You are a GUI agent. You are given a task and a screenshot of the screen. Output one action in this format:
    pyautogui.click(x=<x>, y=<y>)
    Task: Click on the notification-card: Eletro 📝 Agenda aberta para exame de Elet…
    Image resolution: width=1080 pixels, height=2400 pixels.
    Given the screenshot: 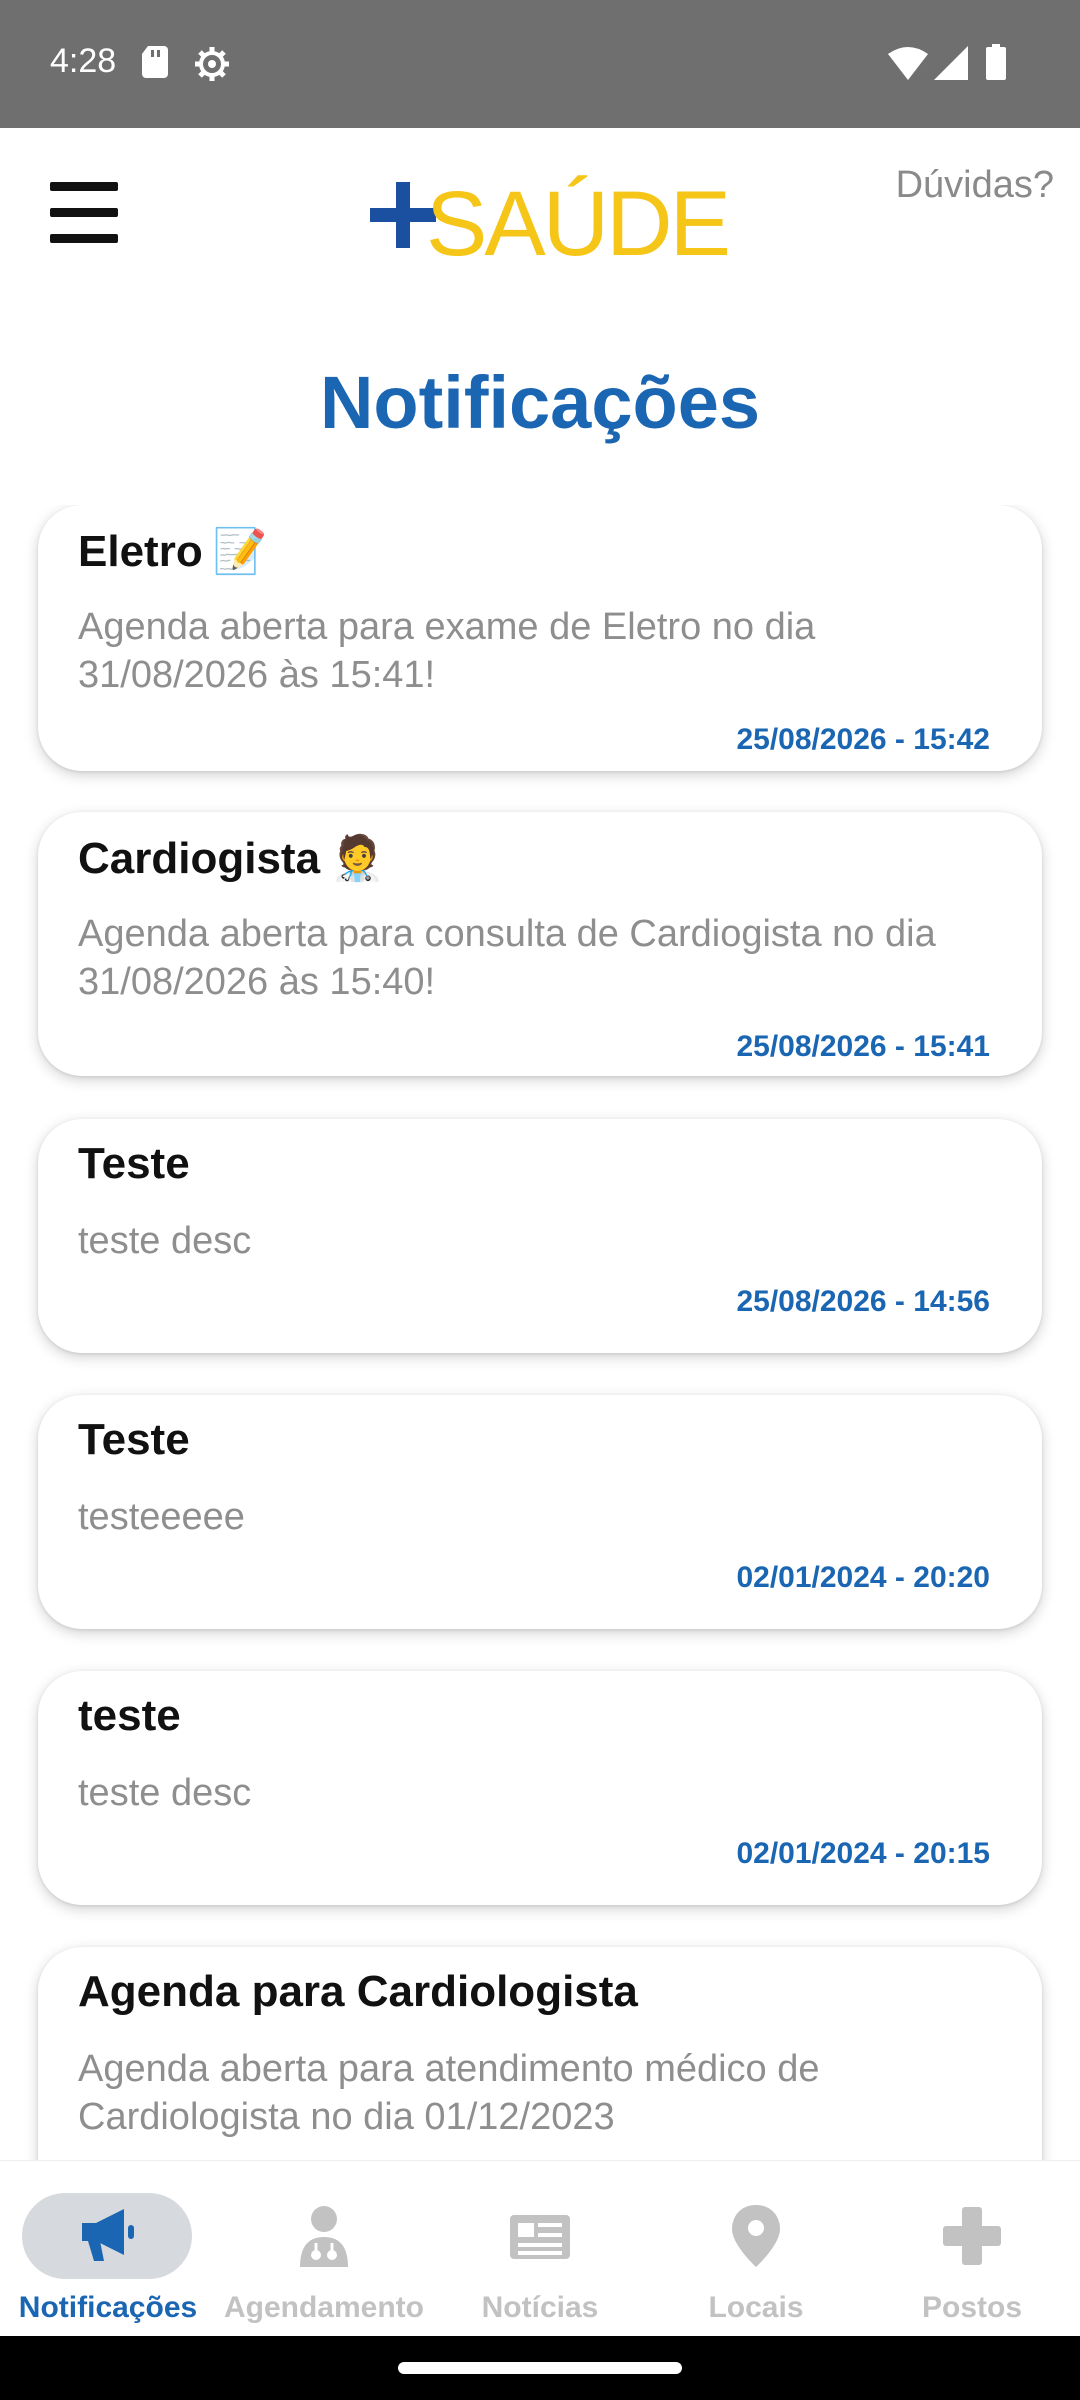 What is the action you would take?
    pyautogui.click(x=540, y=638)
    